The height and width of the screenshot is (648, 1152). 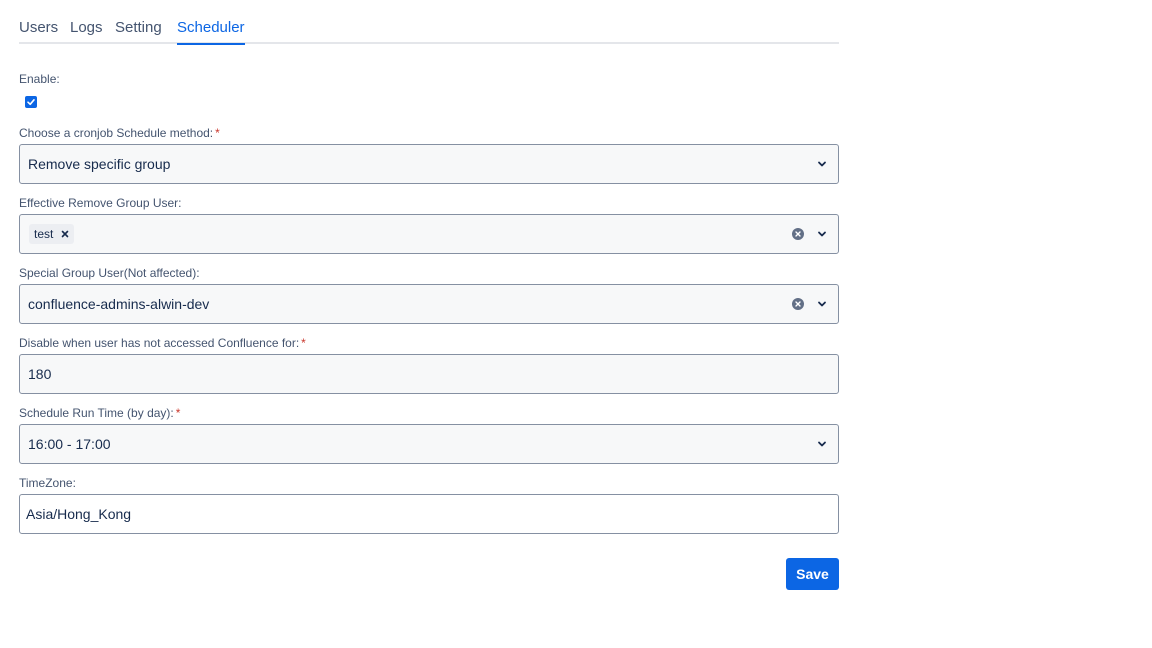 What do you see at coordinates (86, 28) in the screenshot?
I see `tab-logs: Logs` at bounding box center [86, 28].